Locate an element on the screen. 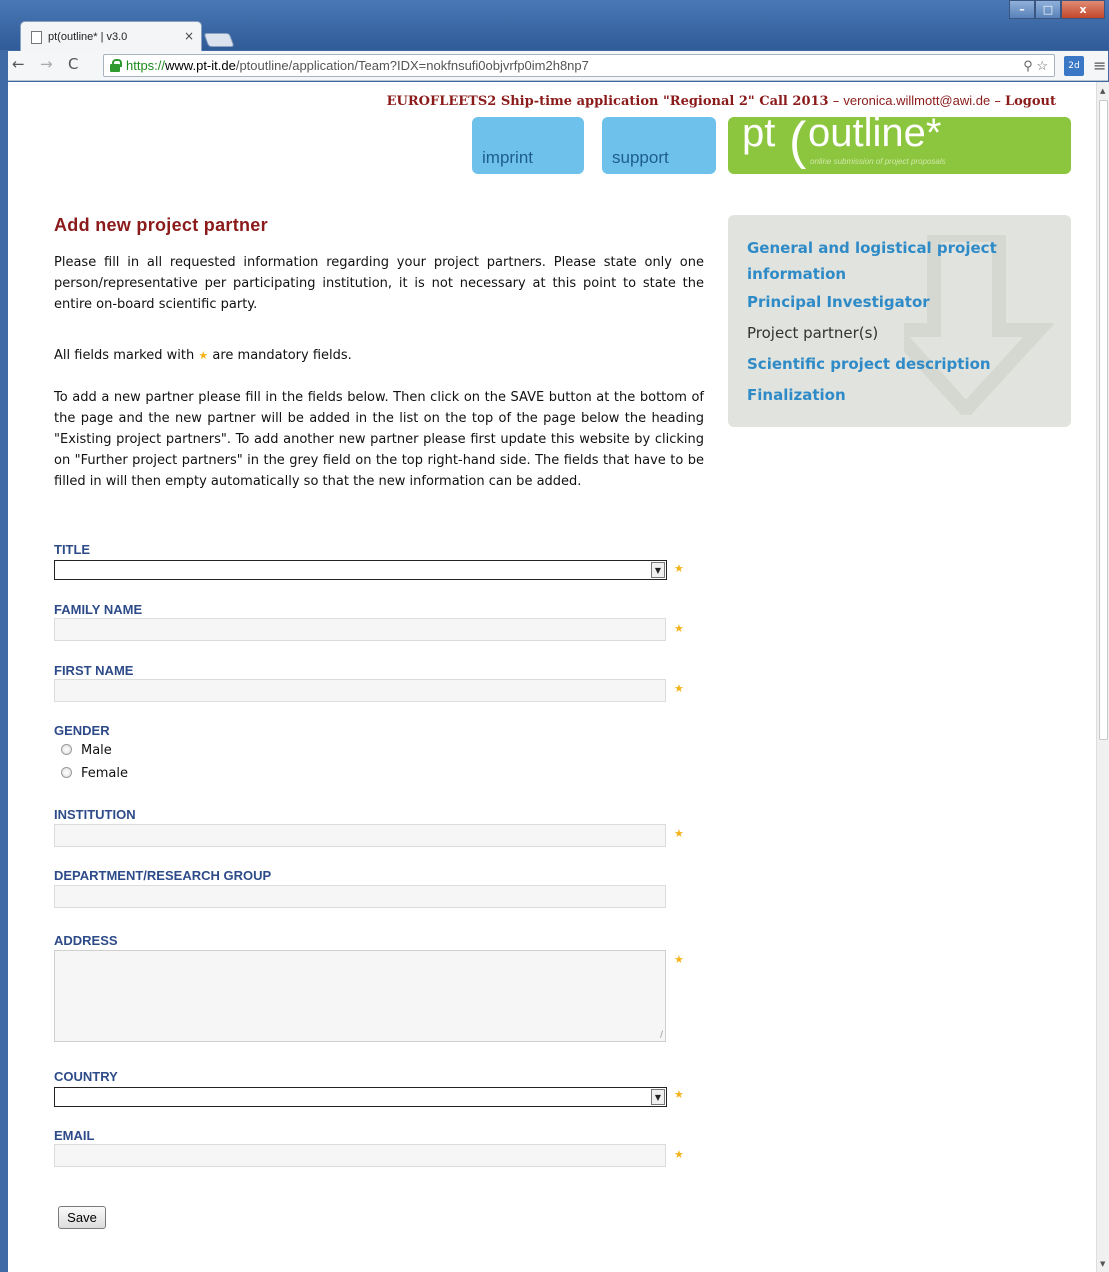 This screenshot has height=1272, width=1109. bookmark-star-icon: ☆ is located at coordinates (1042, 65).